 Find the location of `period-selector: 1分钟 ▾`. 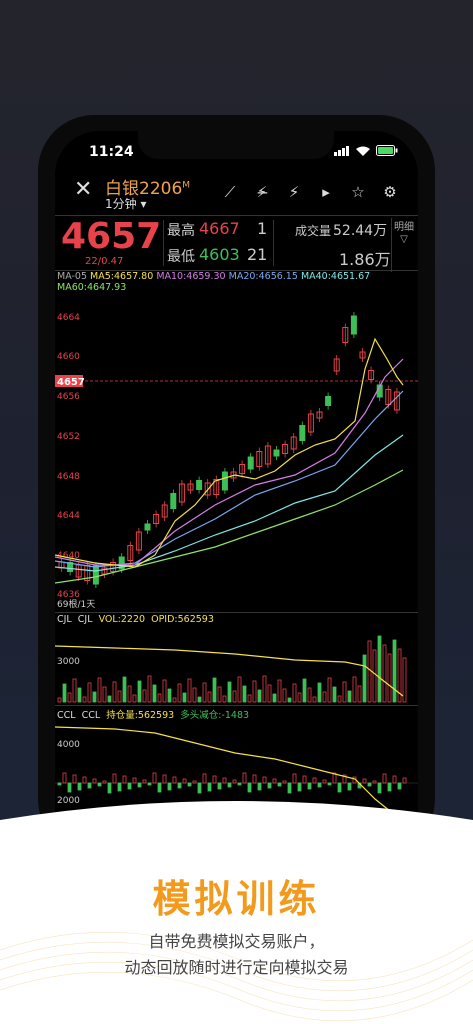

period-selector: 1分钟 ▾ is located at coordinates (126, 203).